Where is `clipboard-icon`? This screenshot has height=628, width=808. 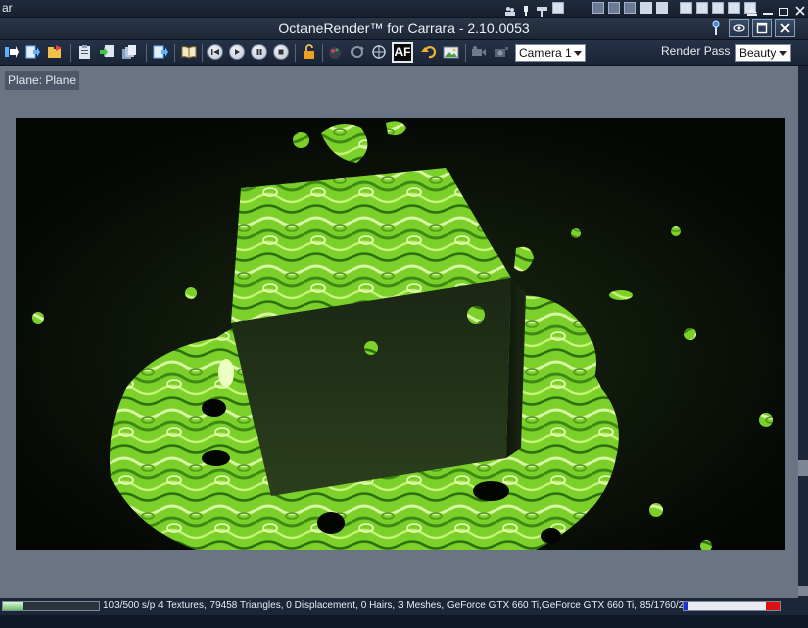 clipboard-icon is located at coordinates (85, 52).